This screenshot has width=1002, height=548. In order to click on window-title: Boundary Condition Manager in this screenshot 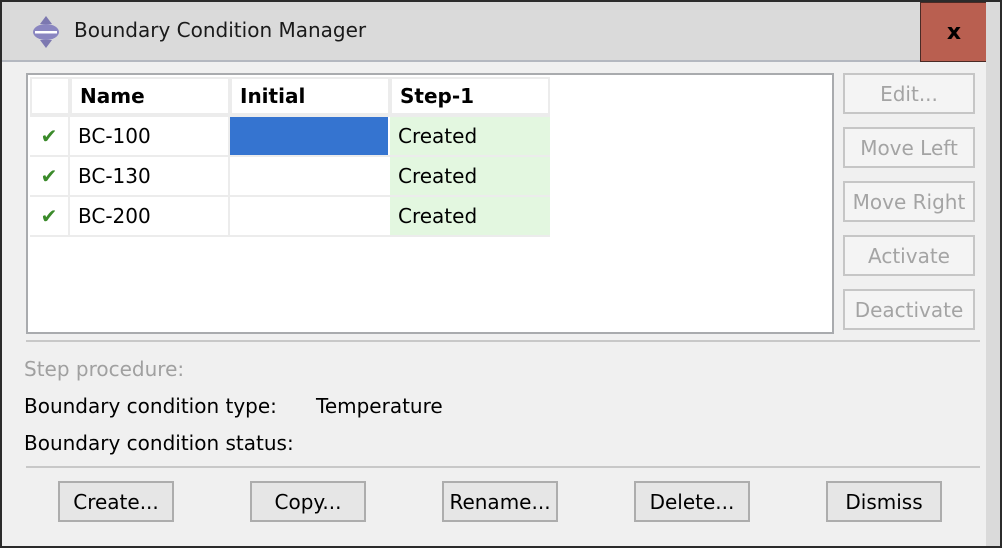, I will do `click(220, 30)`.